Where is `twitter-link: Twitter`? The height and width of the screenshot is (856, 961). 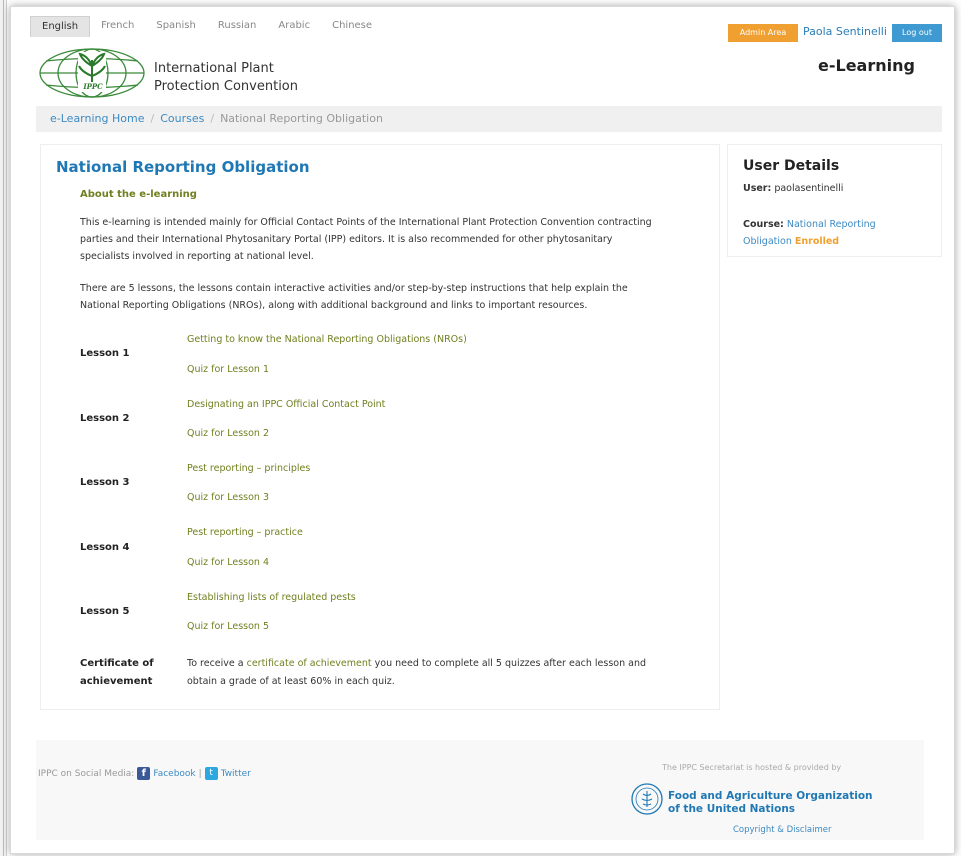
twitter-link: Twitter is located at coordinates (236, 774).